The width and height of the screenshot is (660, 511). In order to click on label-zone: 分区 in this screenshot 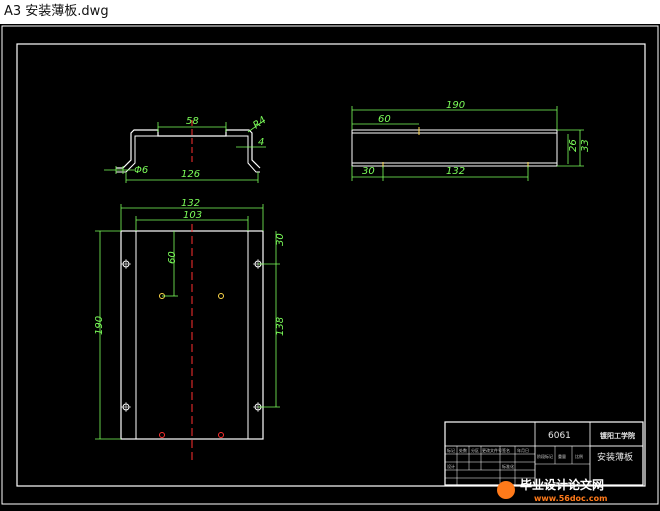, I will do `click(475, 450)`.